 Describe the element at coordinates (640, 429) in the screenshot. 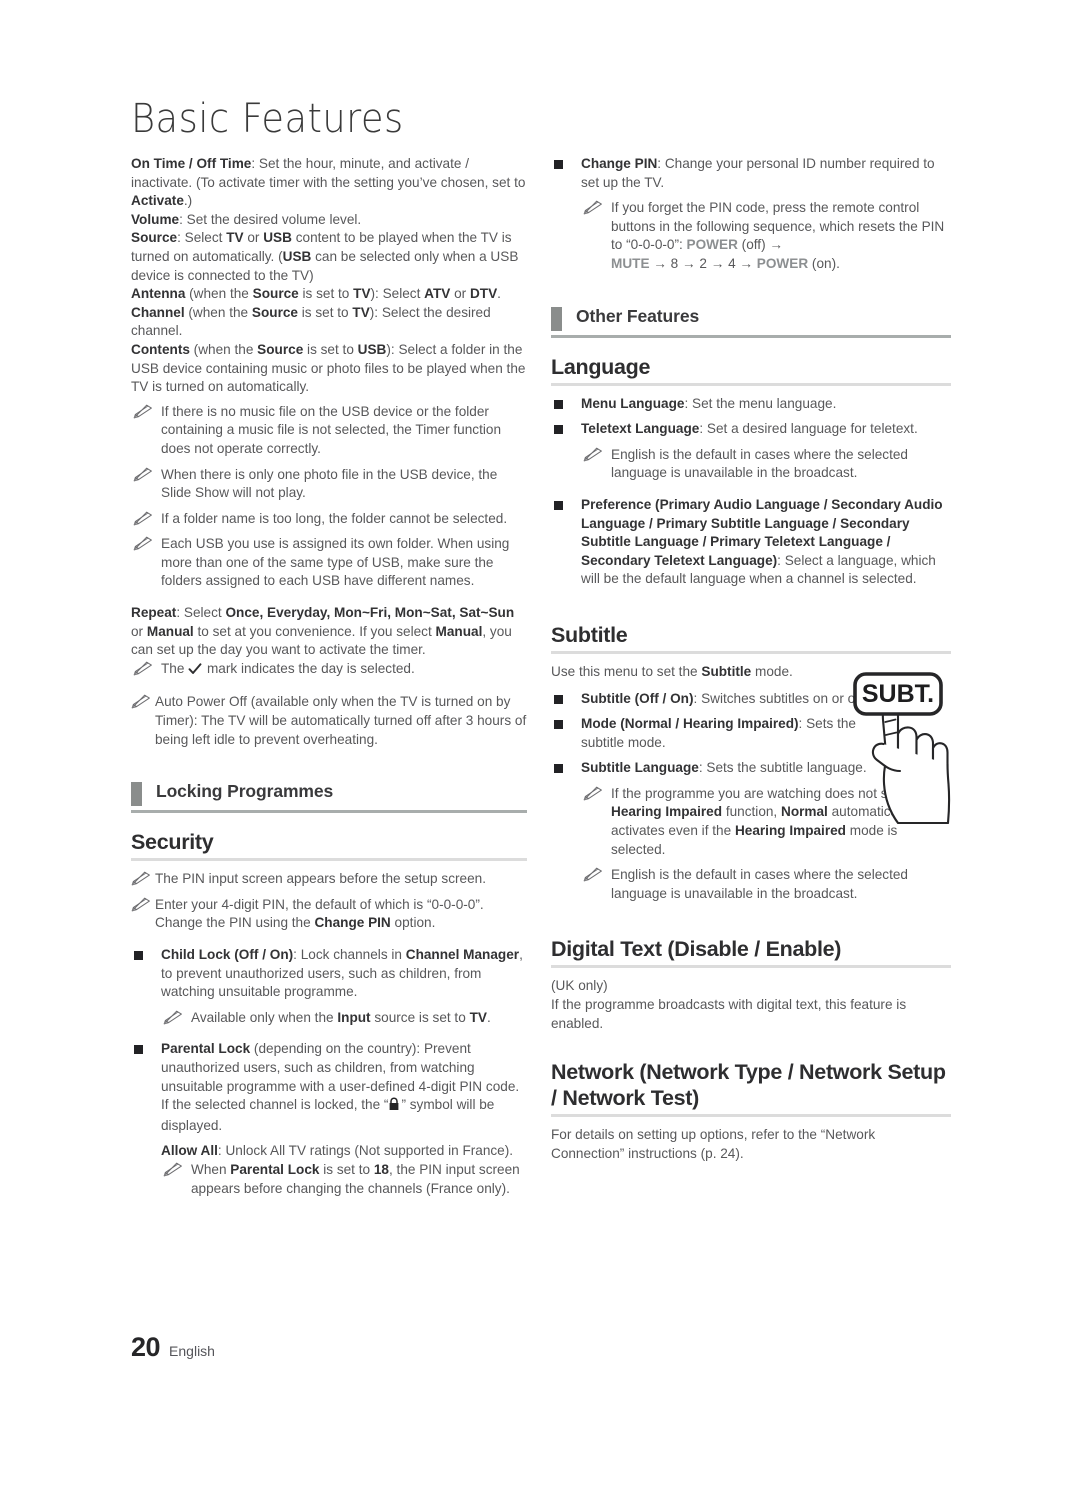

I see `teletext-language-label: Teletext Language` at that location.